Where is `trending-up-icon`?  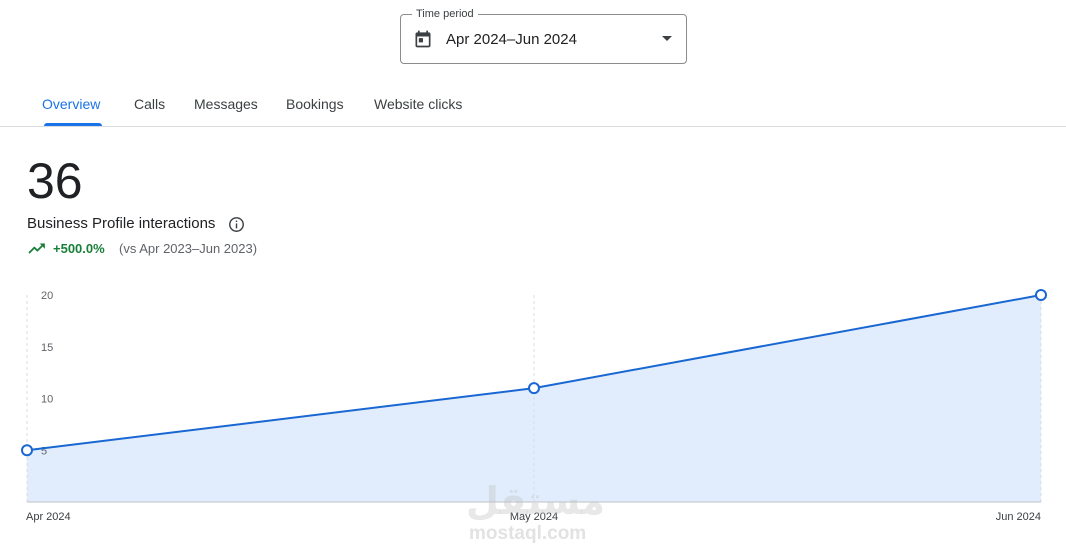
trending-up-icon is located at coordinates (36, 248).